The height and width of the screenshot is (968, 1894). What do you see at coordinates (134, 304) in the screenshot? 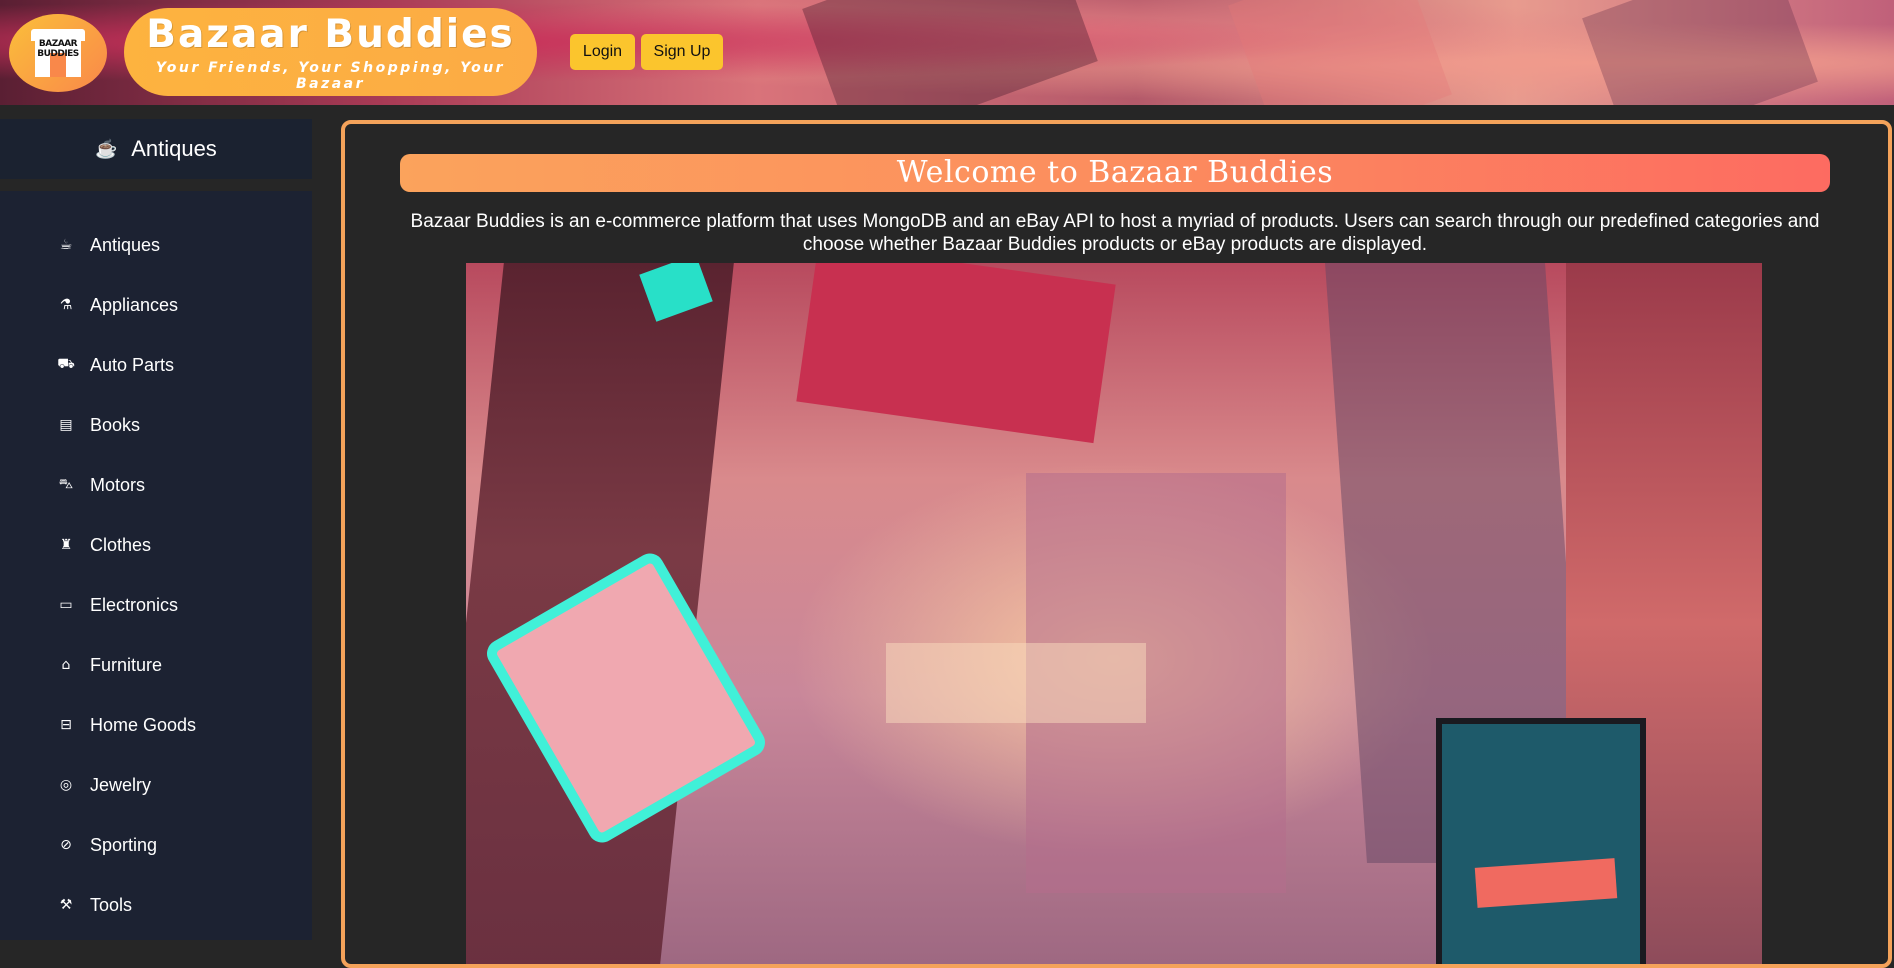
I see `sidebar-item-label: Appliances` at bounding box center [134, 304].